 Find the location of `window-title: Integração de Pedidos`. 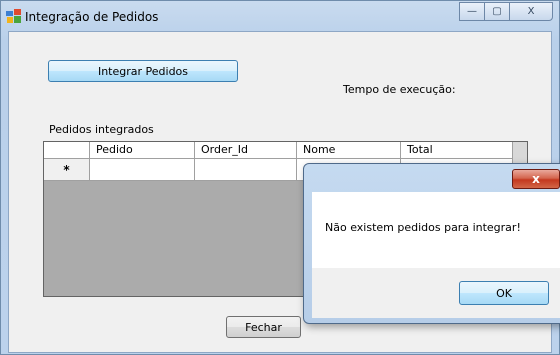

window-title: Integração de Pedidos is located at coordinates (92, 17).